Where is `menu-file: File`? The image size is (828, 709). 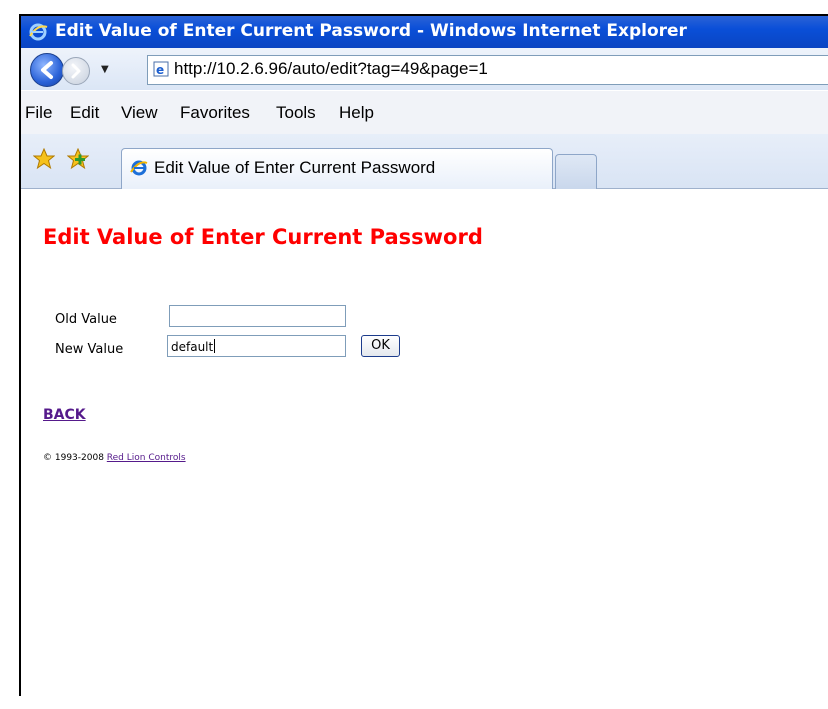
menu-file: File is located at coordinates (38, 113).